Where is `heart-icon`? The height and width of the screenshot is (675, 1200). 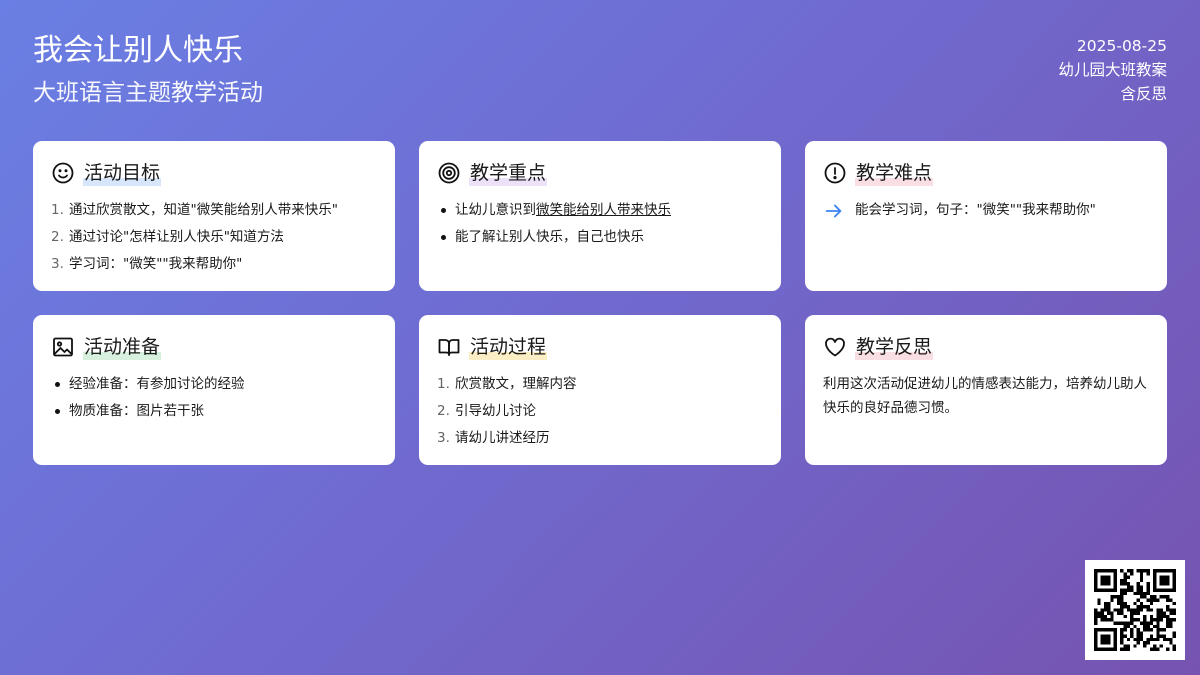
heart-icon is located at coordinates (835, 347).